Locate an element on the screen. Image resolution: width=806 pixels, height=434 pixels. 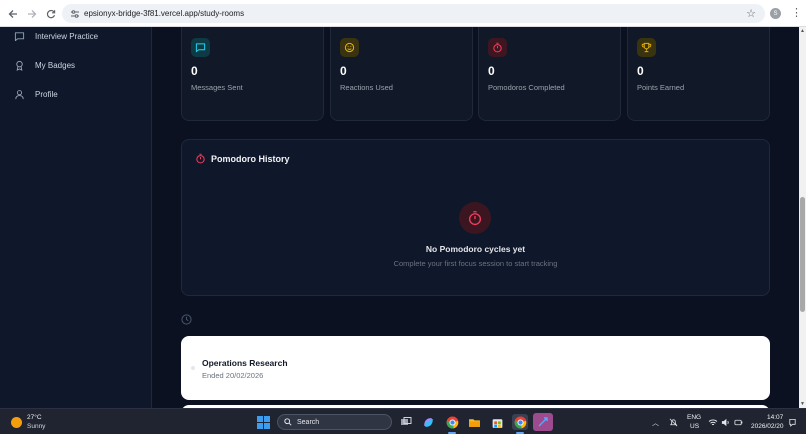
search-placeholder: Search is located at coordinates (308, 422).